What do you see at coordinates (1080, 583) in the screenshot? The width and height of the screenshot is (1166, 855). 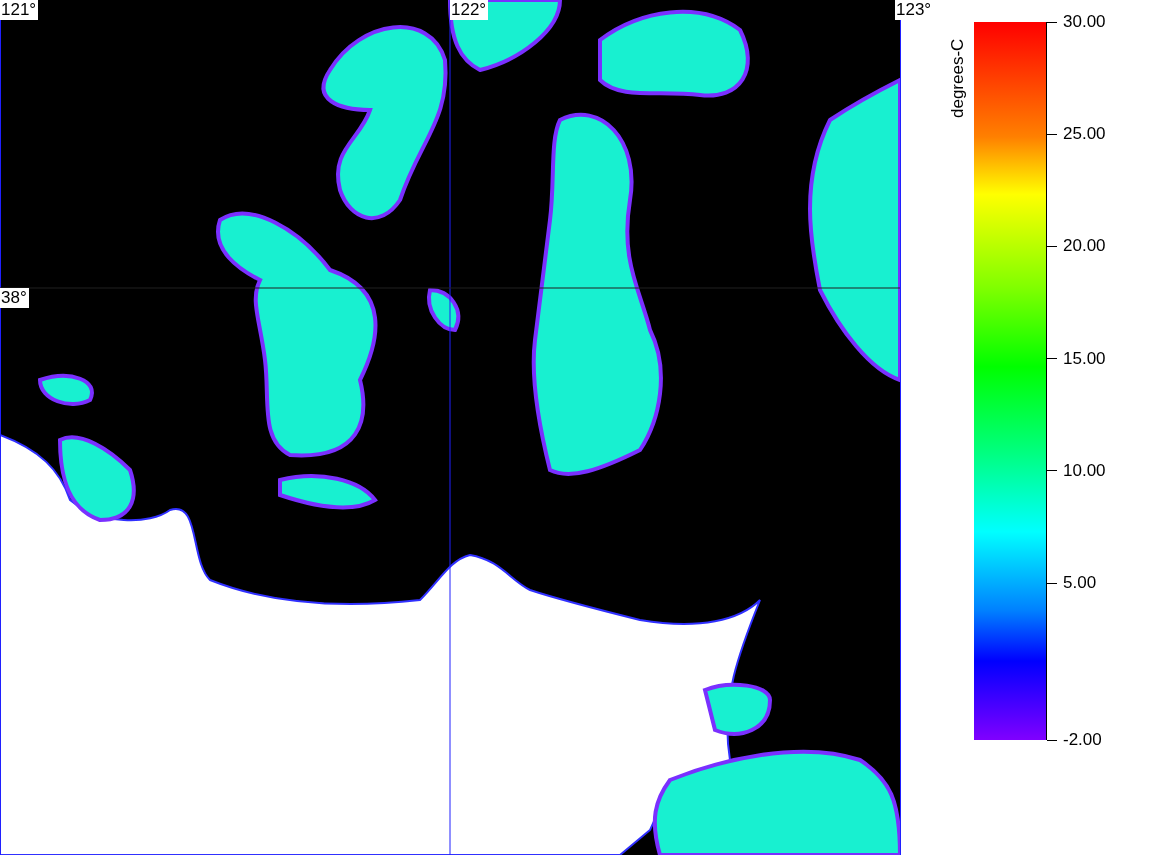 I see `colorbar-tick-label: 5.00` at bounding box center [1080, 583].